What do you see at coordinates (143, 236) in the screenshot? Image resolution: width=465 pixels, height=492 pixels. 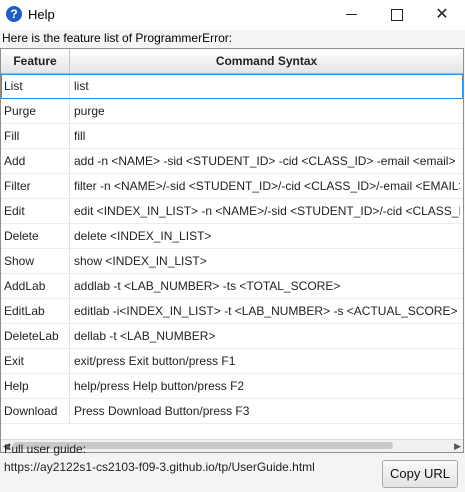 I see `syntax-cell: delete <INDEX_IN_LIST>` at bounding box center [143, 236].